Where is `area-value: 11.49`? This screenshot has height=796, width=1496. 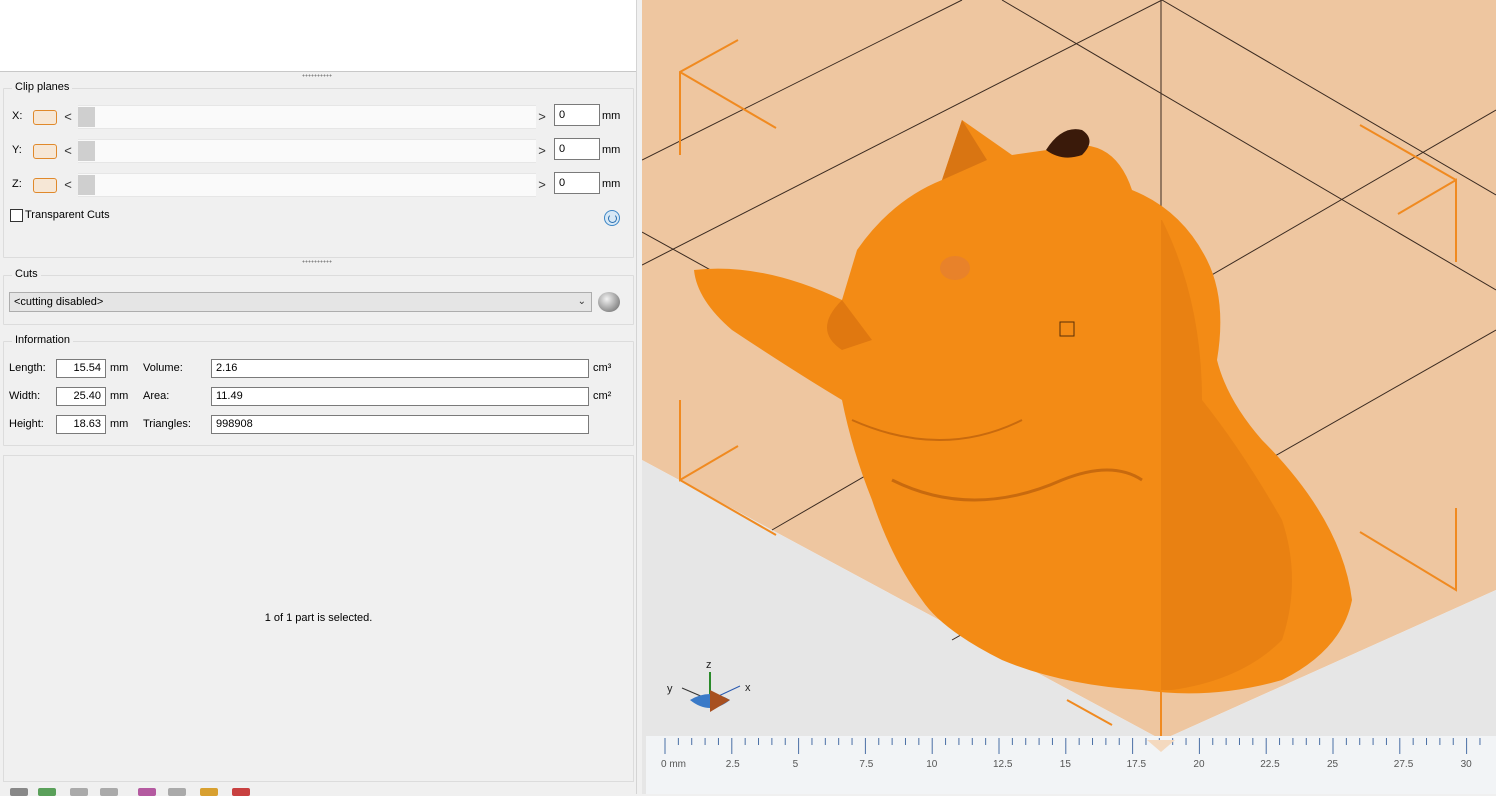
area-value: 11.49 is located at coordinates (400, 396).